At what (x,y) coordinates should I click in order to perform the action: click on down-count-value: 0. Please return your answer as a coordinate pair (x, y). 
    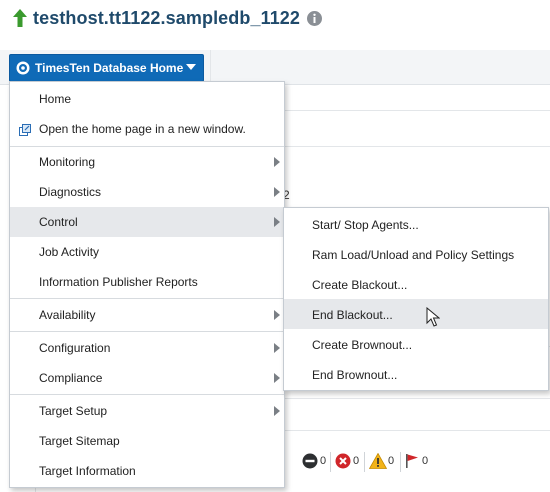
    Looking at the image, I should click on (323, 461).